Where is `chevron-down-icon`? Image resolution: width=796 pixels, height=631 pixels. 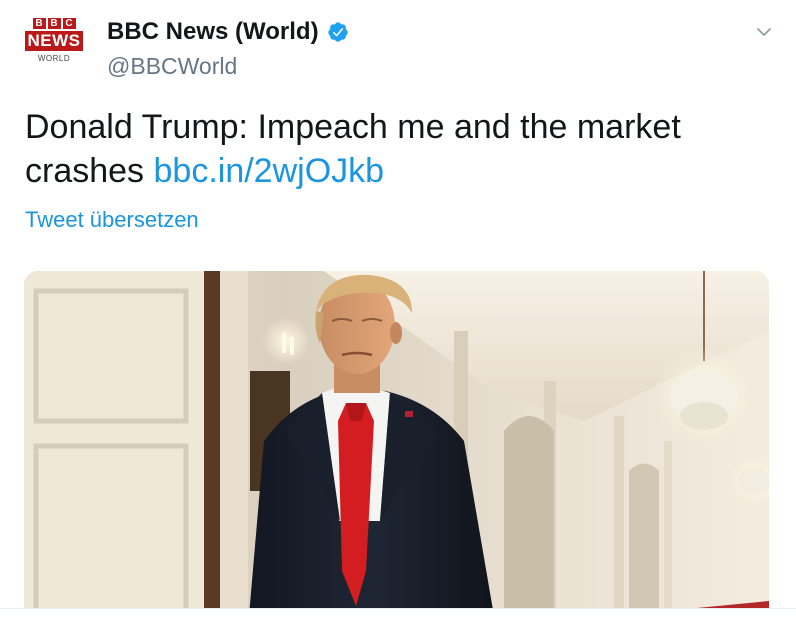
chevron-down-icon is located at coordinates (764, 32).